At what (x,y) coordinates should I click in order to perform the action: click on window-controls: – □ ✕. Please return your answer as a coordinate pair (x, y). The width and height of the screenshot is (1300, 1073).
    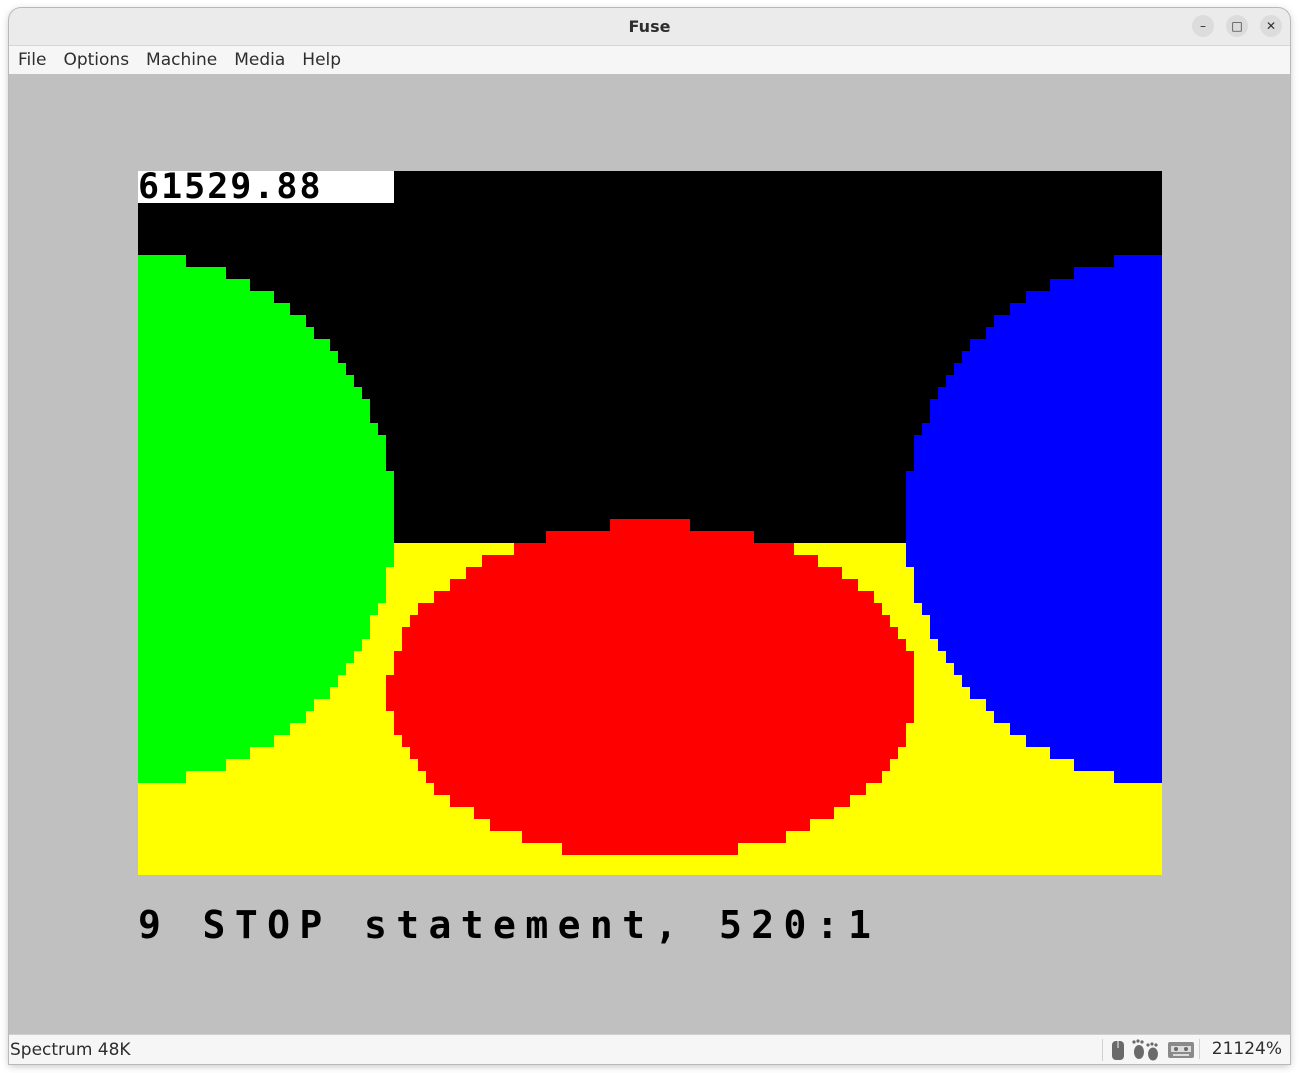
    Looking at the image, I should click on (1237, 26).